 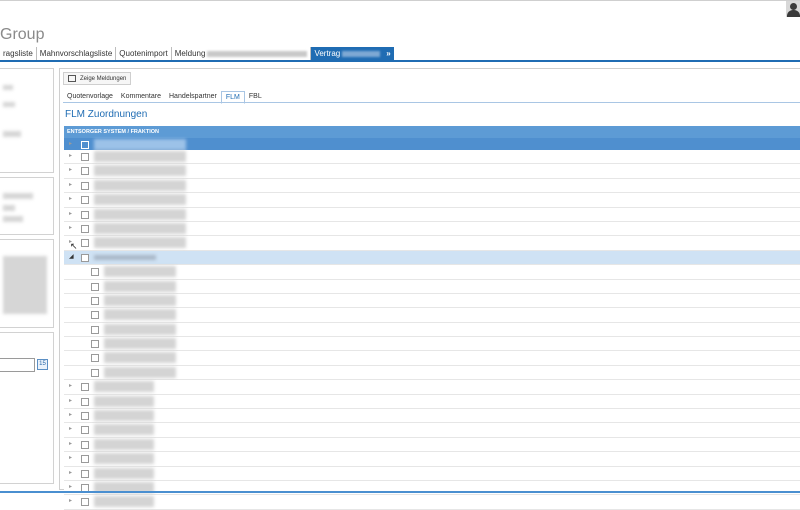 What do you see at coordinates (76, 53) in the screenshot?
I see `tab-mahnvorschlagsliste: Mahnvorschlagsliste` at bounding box center [76, 53].